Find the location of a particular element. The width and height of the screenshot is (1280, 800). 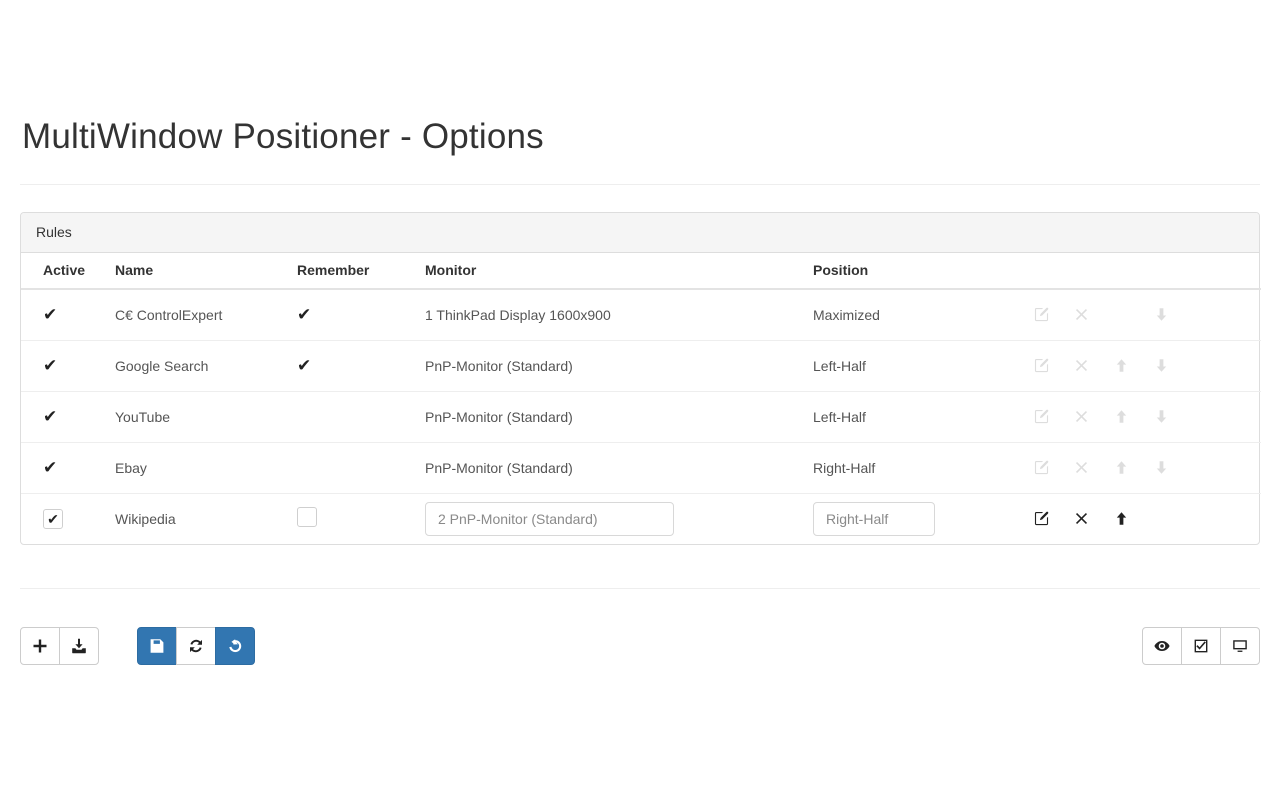

cell-name: Ebay is located at coordinates (206, 467).